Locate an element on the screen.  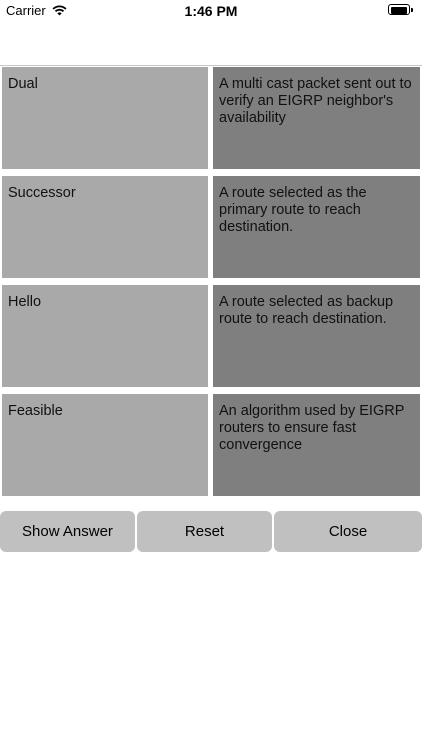
clock: 1:46 PM is located at coordinates (211, 11).